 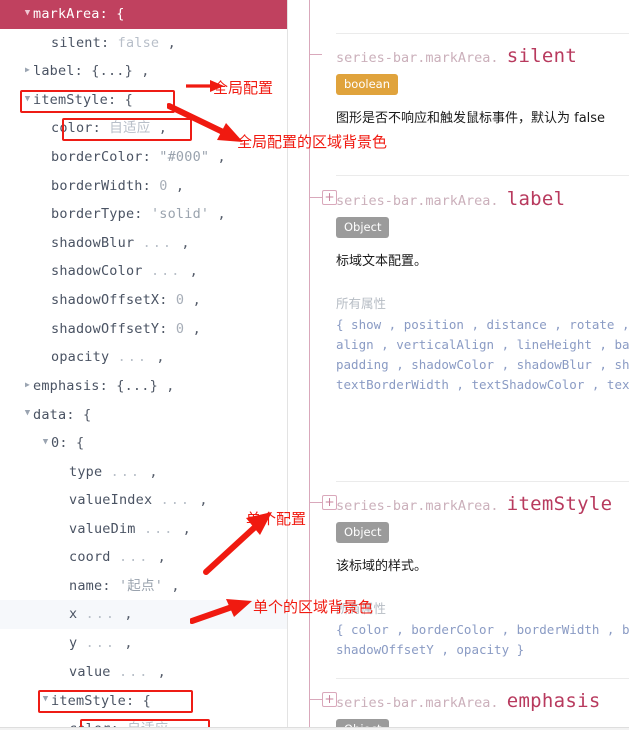 I want to click on tree-key: coord, so click(x=90, y=557).